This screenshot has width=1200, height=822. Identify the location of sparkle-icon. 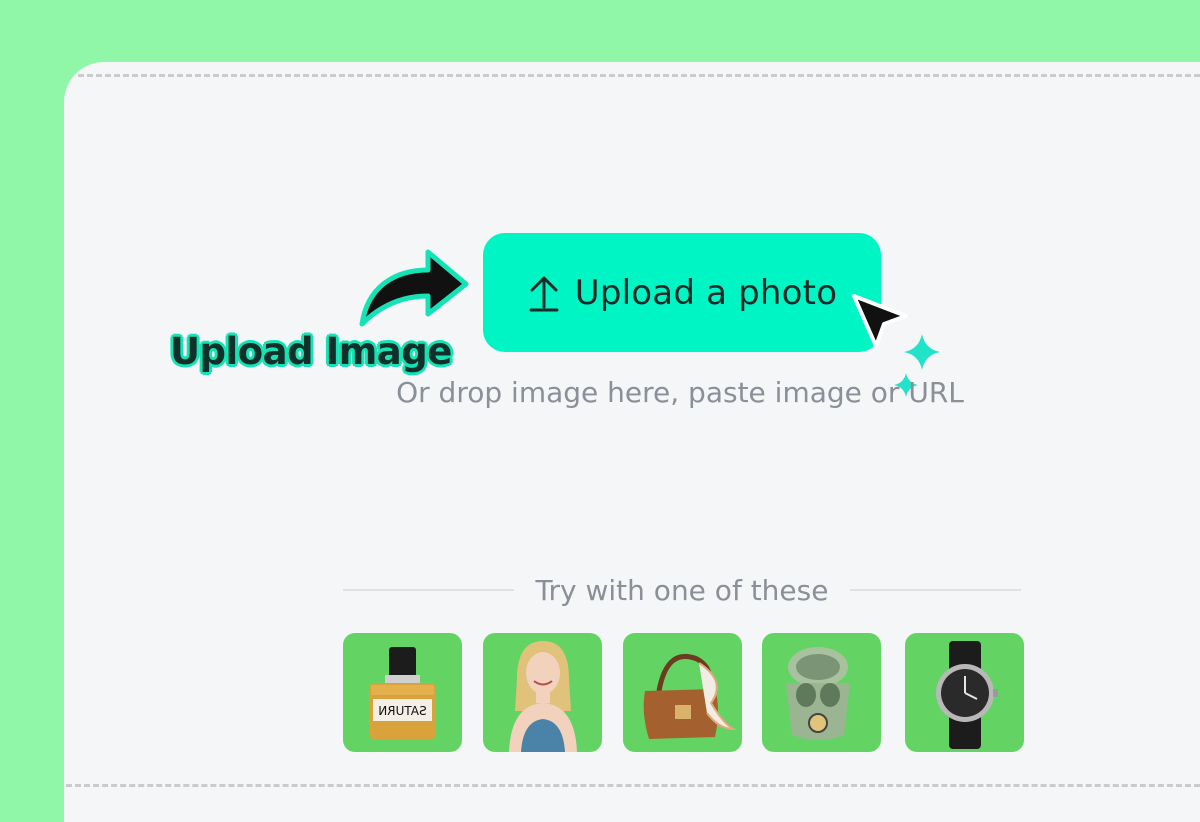
(922, 352).